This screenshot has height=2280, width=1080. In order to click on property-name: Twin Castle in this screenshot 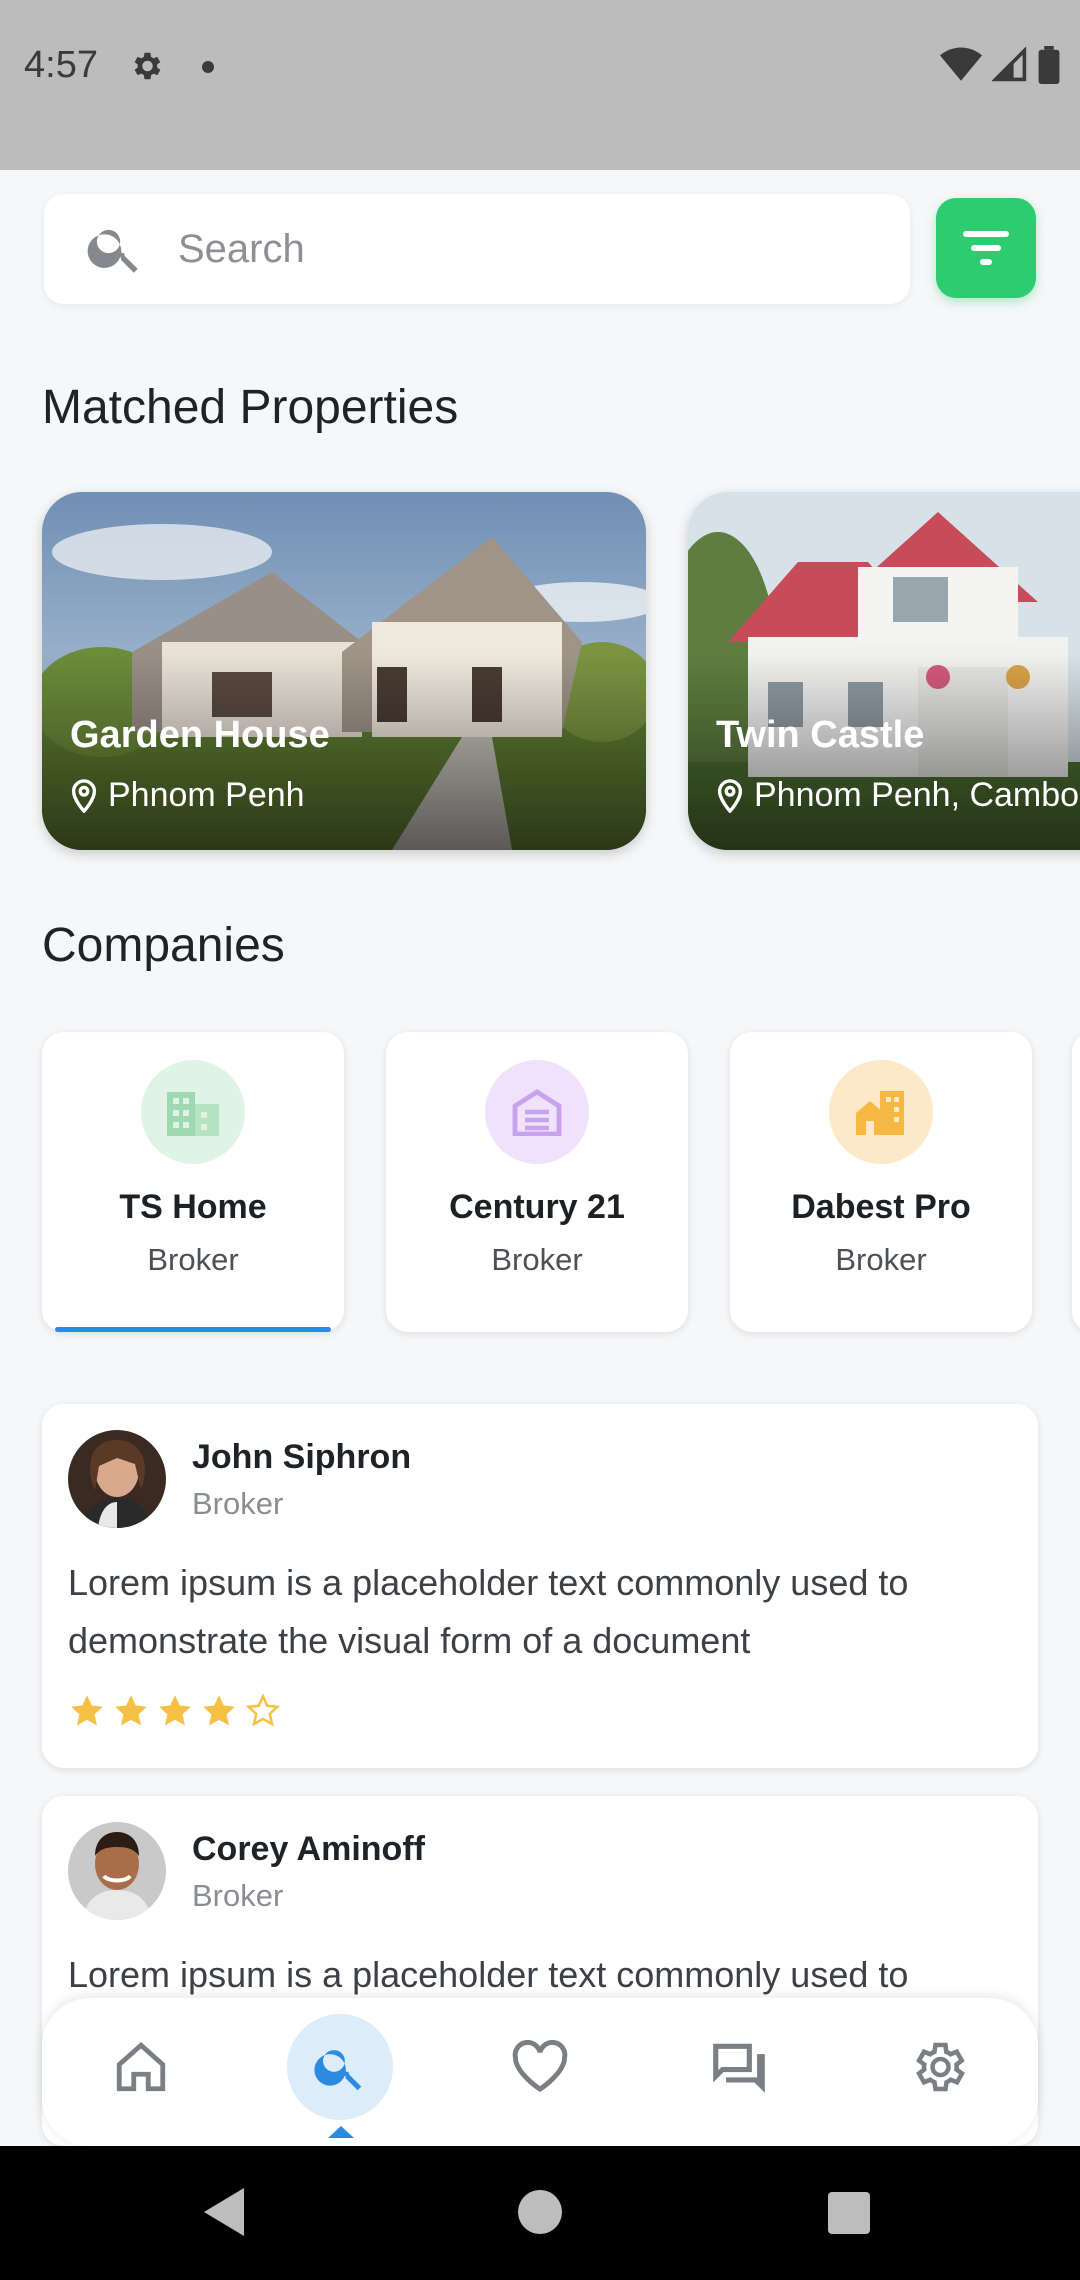, I will do `click(820, 735)`.